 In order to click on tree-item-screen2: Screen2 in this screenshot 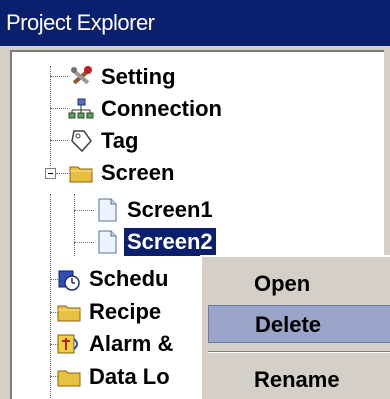, I will do `click(155, 242)`.